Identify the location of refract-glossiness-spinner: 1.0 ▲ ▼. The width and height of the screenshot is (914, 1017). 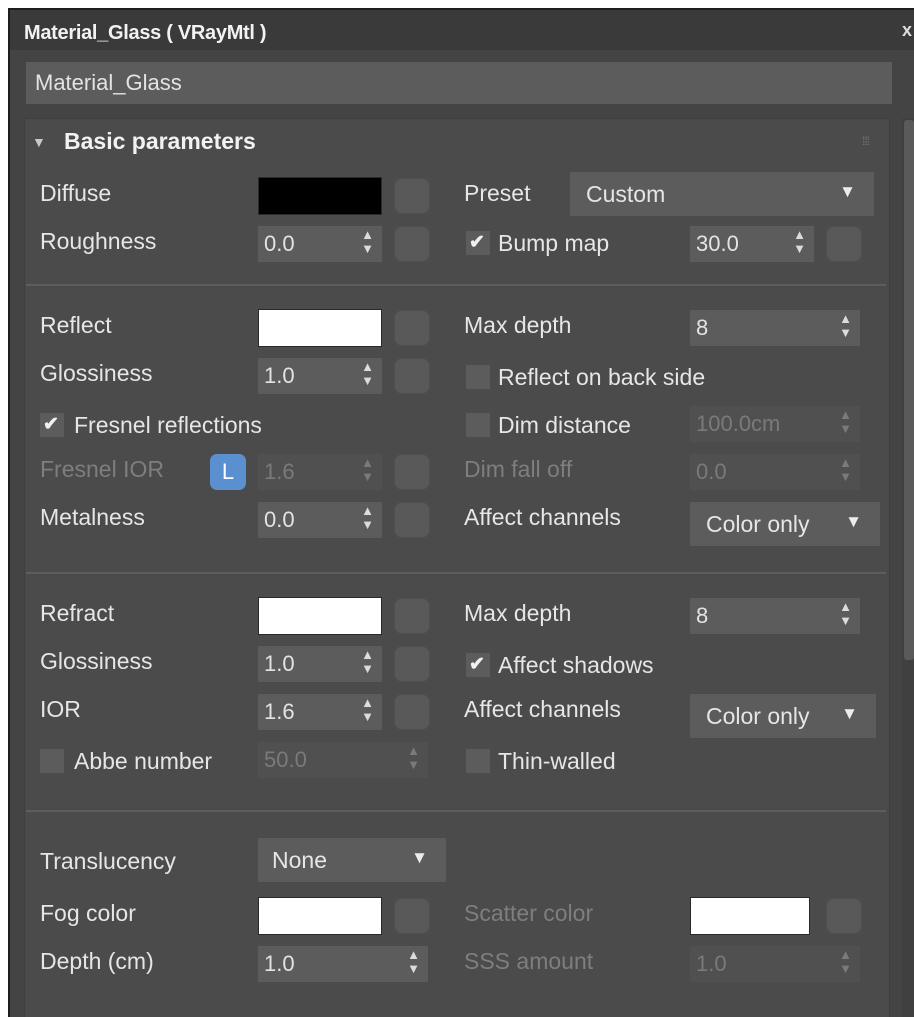
(320, 664).